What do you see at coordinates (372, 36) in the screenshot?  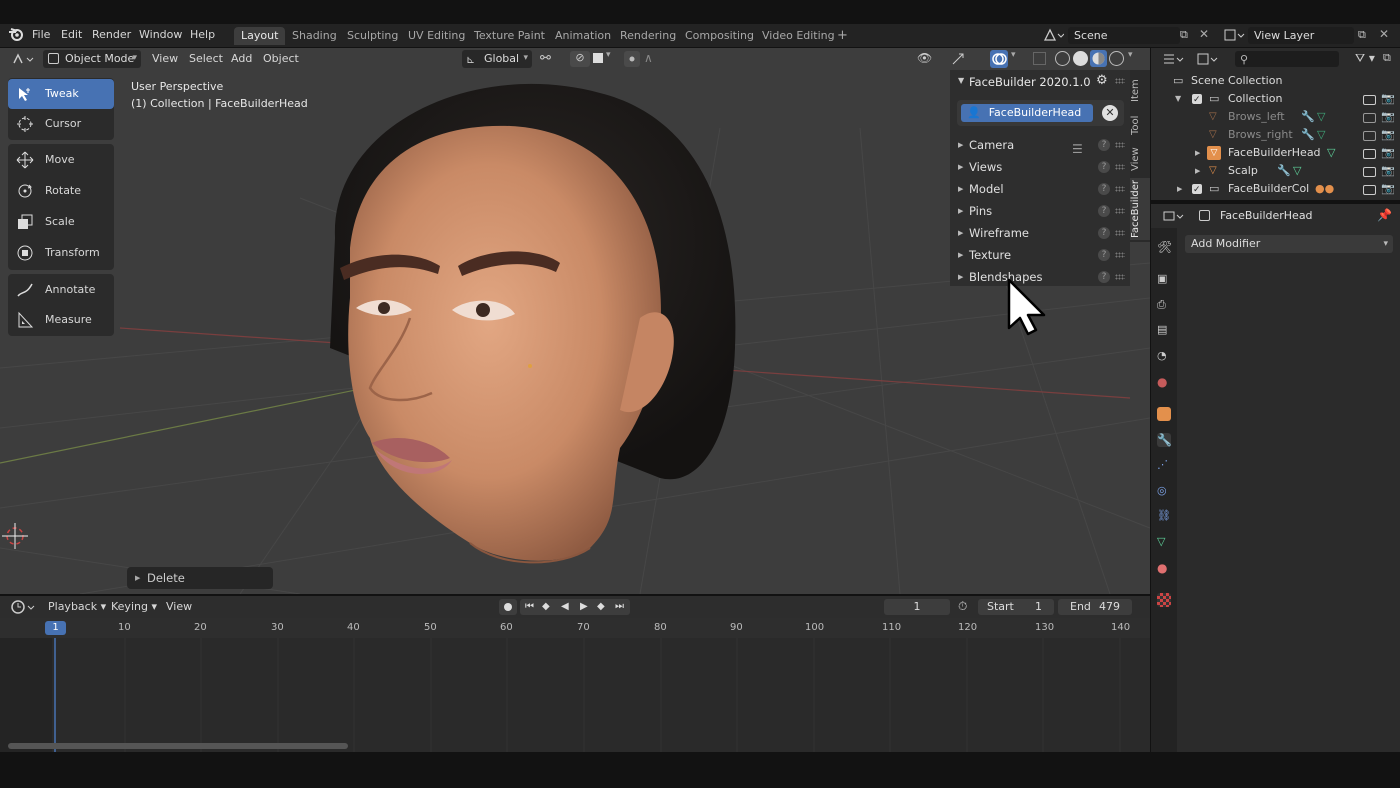 I see `tab-sculpting: Sculpting` at bounding box center [372, 36].